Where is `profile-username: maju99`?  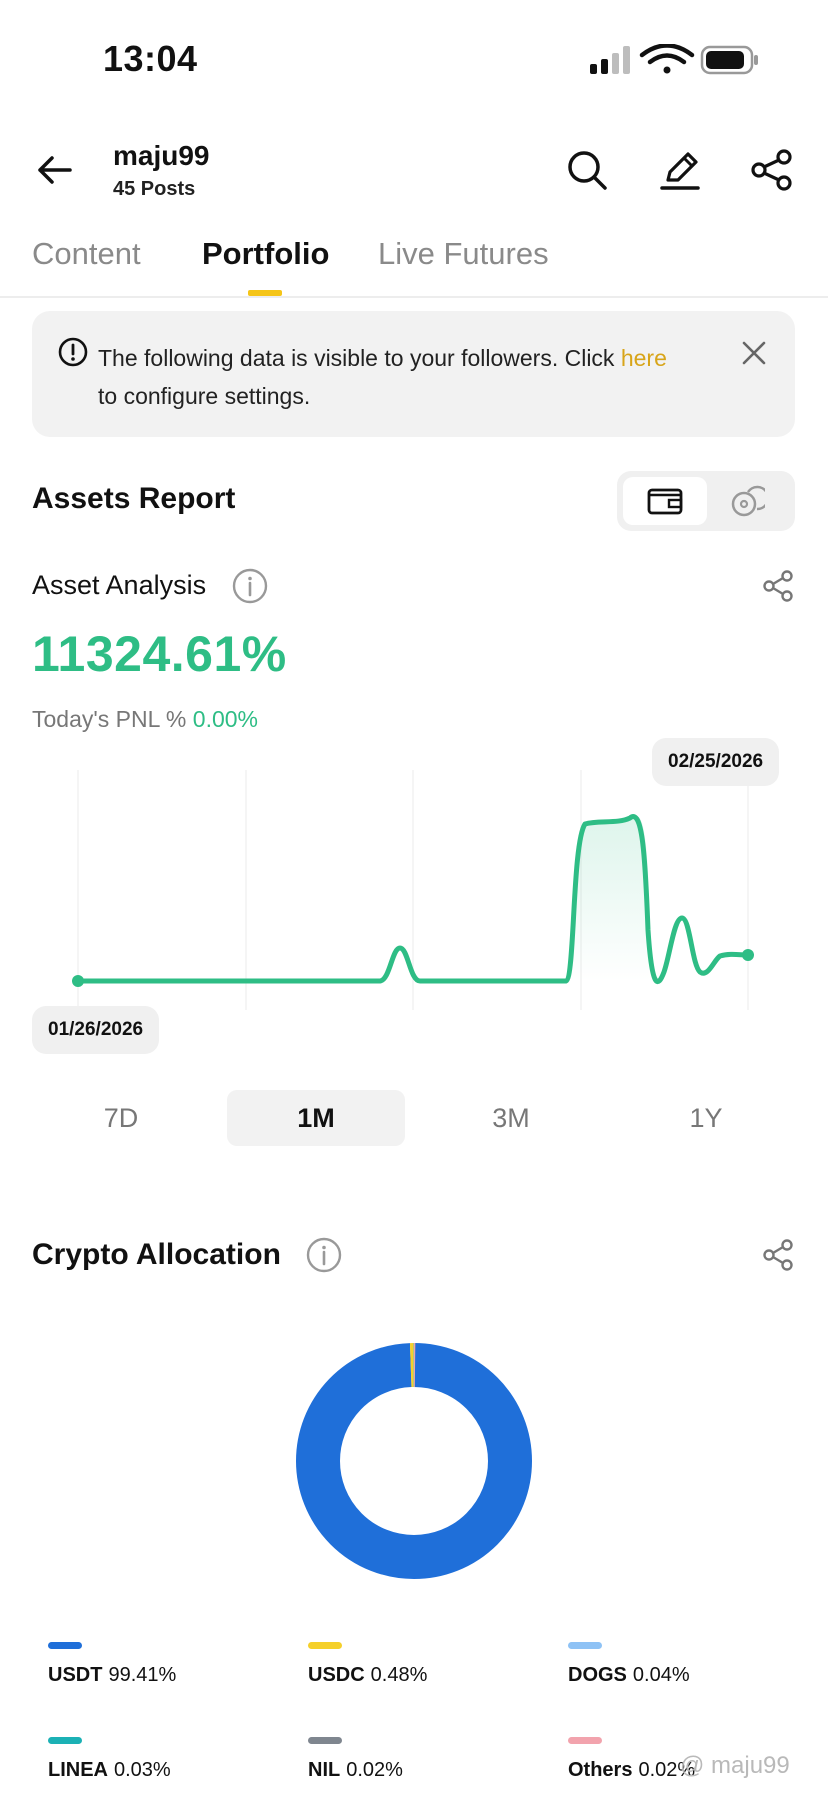 profile-username: maju99 is located at coordinates (161, 155).